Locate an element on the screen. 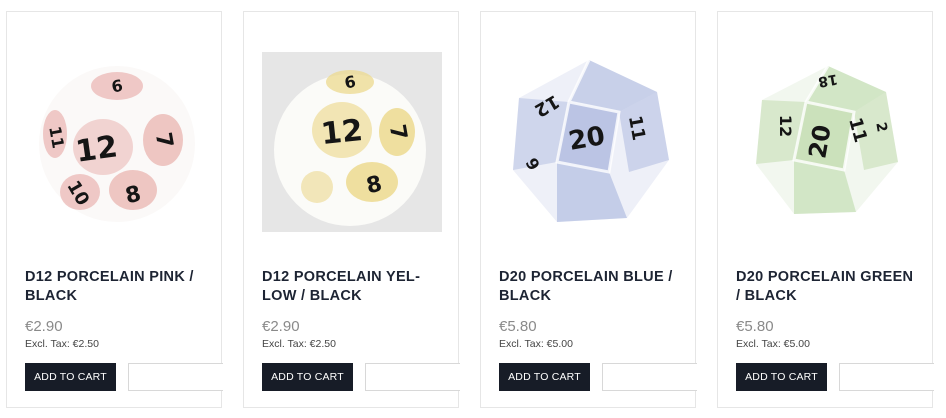 The image size is (946, 418). d12-pink-die-image: 12 8 7 10 11 9 is located at coordinates (115, 142).